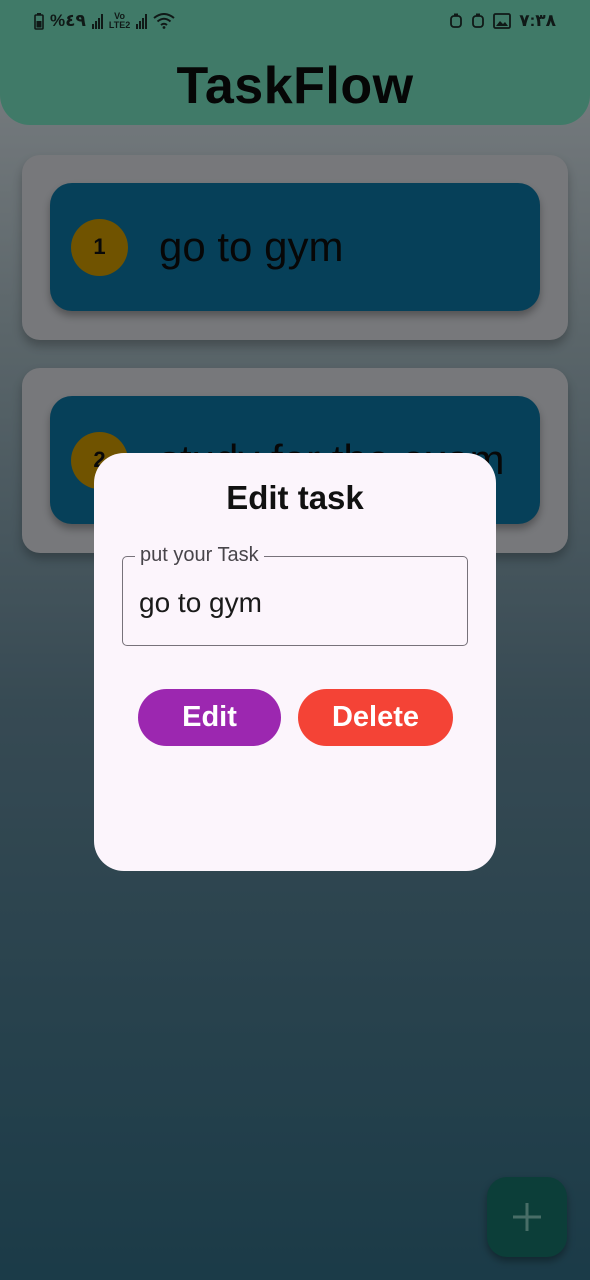 This screenshot has height=1280, width=590. What do you see at coordinates (209, 717) in the screenshot?
I see `edit-button: Edit` at bounding box center [209, 717].